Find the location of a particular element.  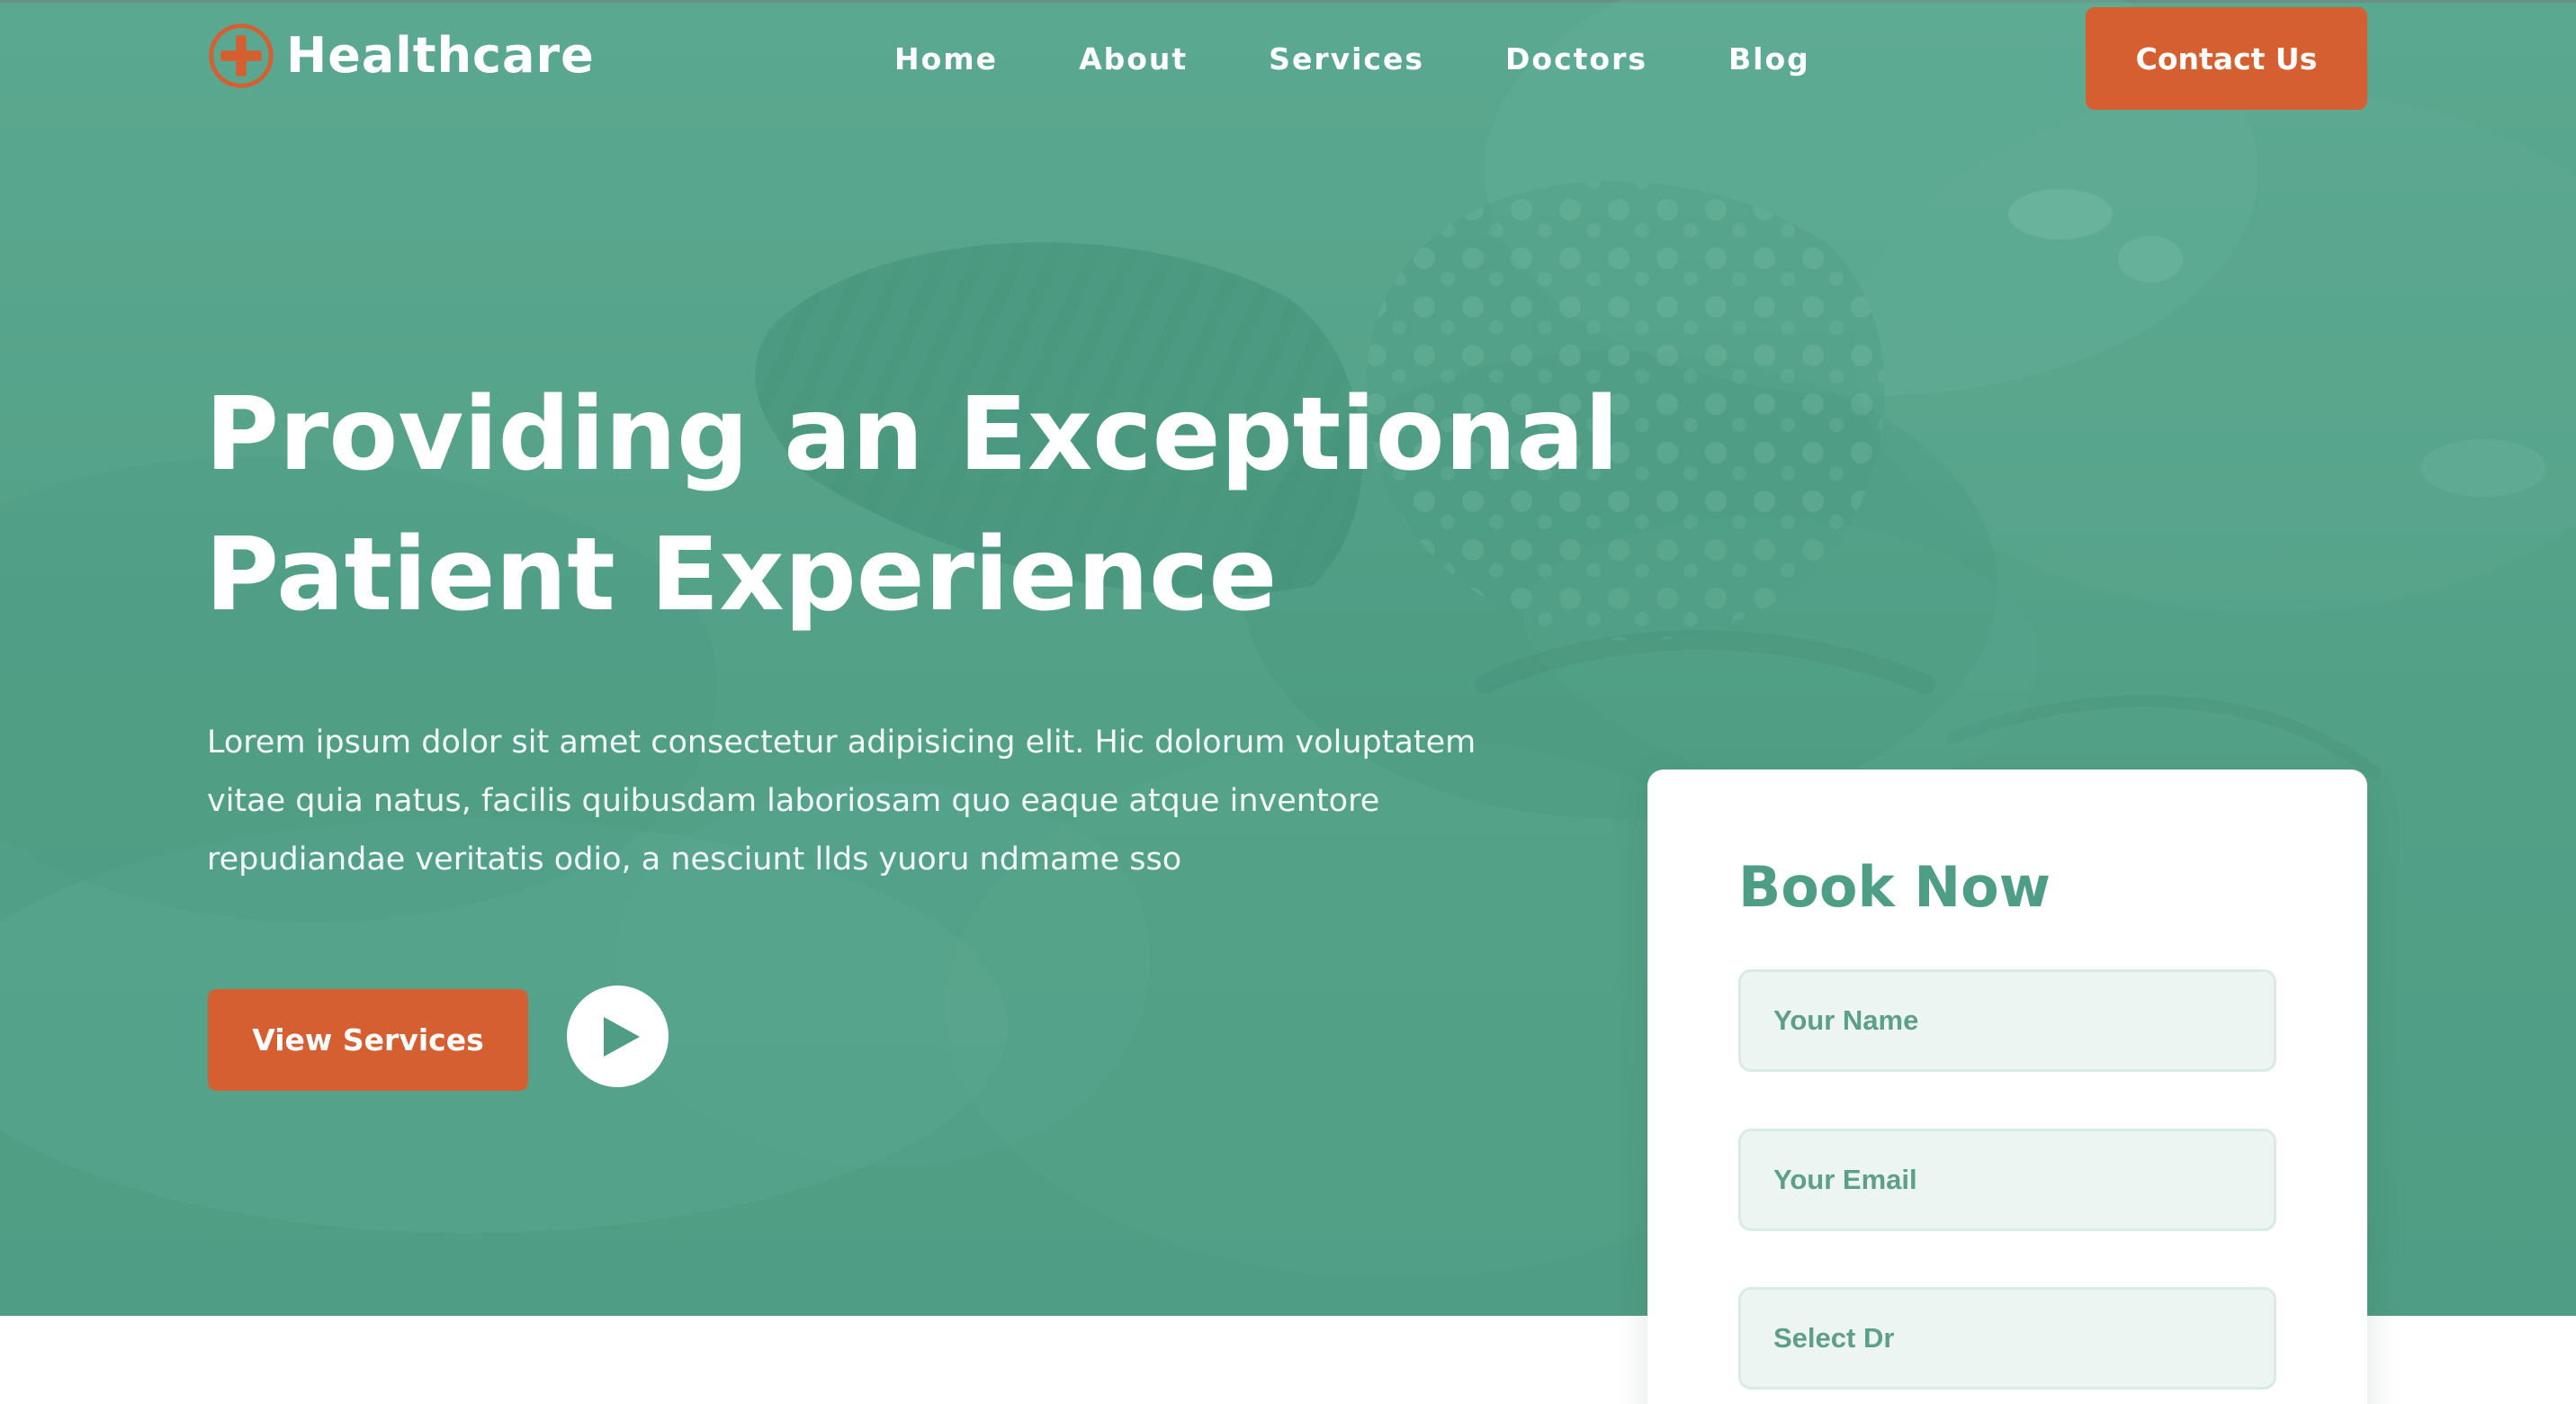

brand-logo-link: Healthcare is located at coordinates (401, 56).